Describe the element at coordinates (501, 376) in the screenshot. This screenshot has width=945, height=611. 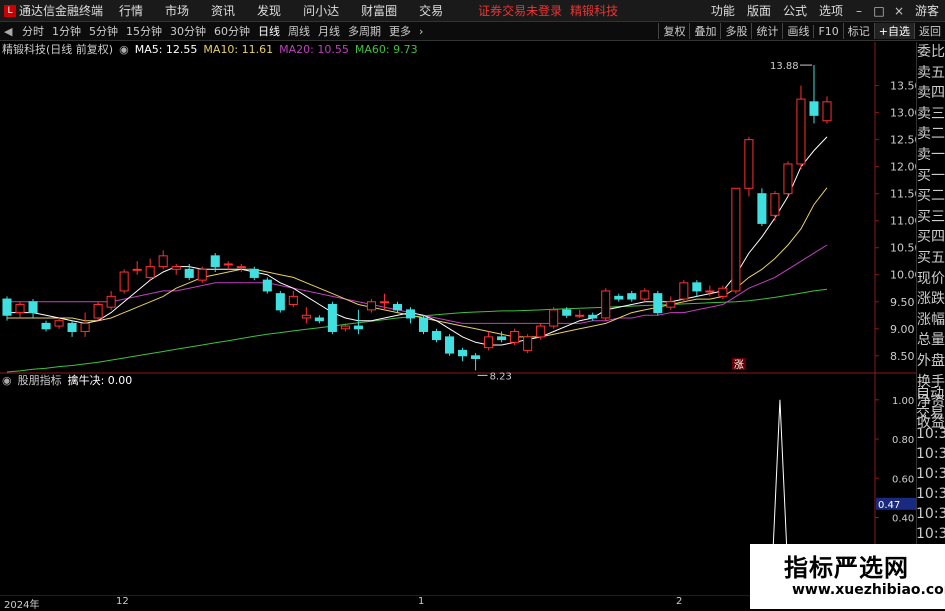
I see `low-label: 8.23` at that location.